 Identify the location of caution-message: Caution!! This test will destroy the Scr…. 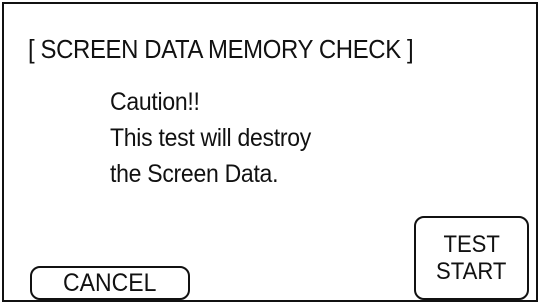
(210, 138).